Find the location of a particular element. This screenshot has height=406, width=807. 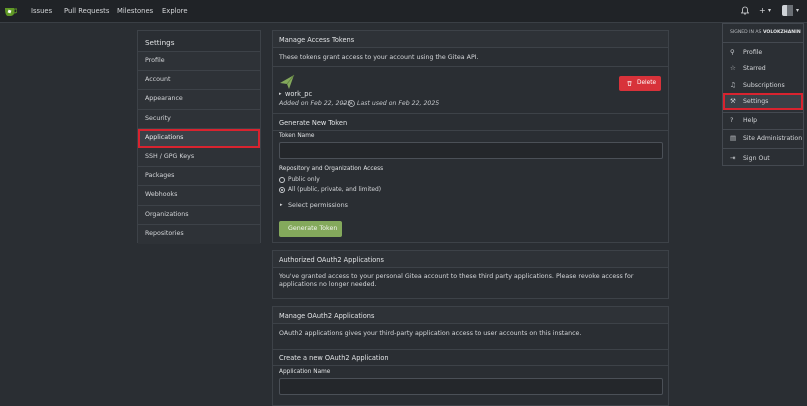

radio-all-label: All (public, private, and limited) is located at coordinates (334, 190).